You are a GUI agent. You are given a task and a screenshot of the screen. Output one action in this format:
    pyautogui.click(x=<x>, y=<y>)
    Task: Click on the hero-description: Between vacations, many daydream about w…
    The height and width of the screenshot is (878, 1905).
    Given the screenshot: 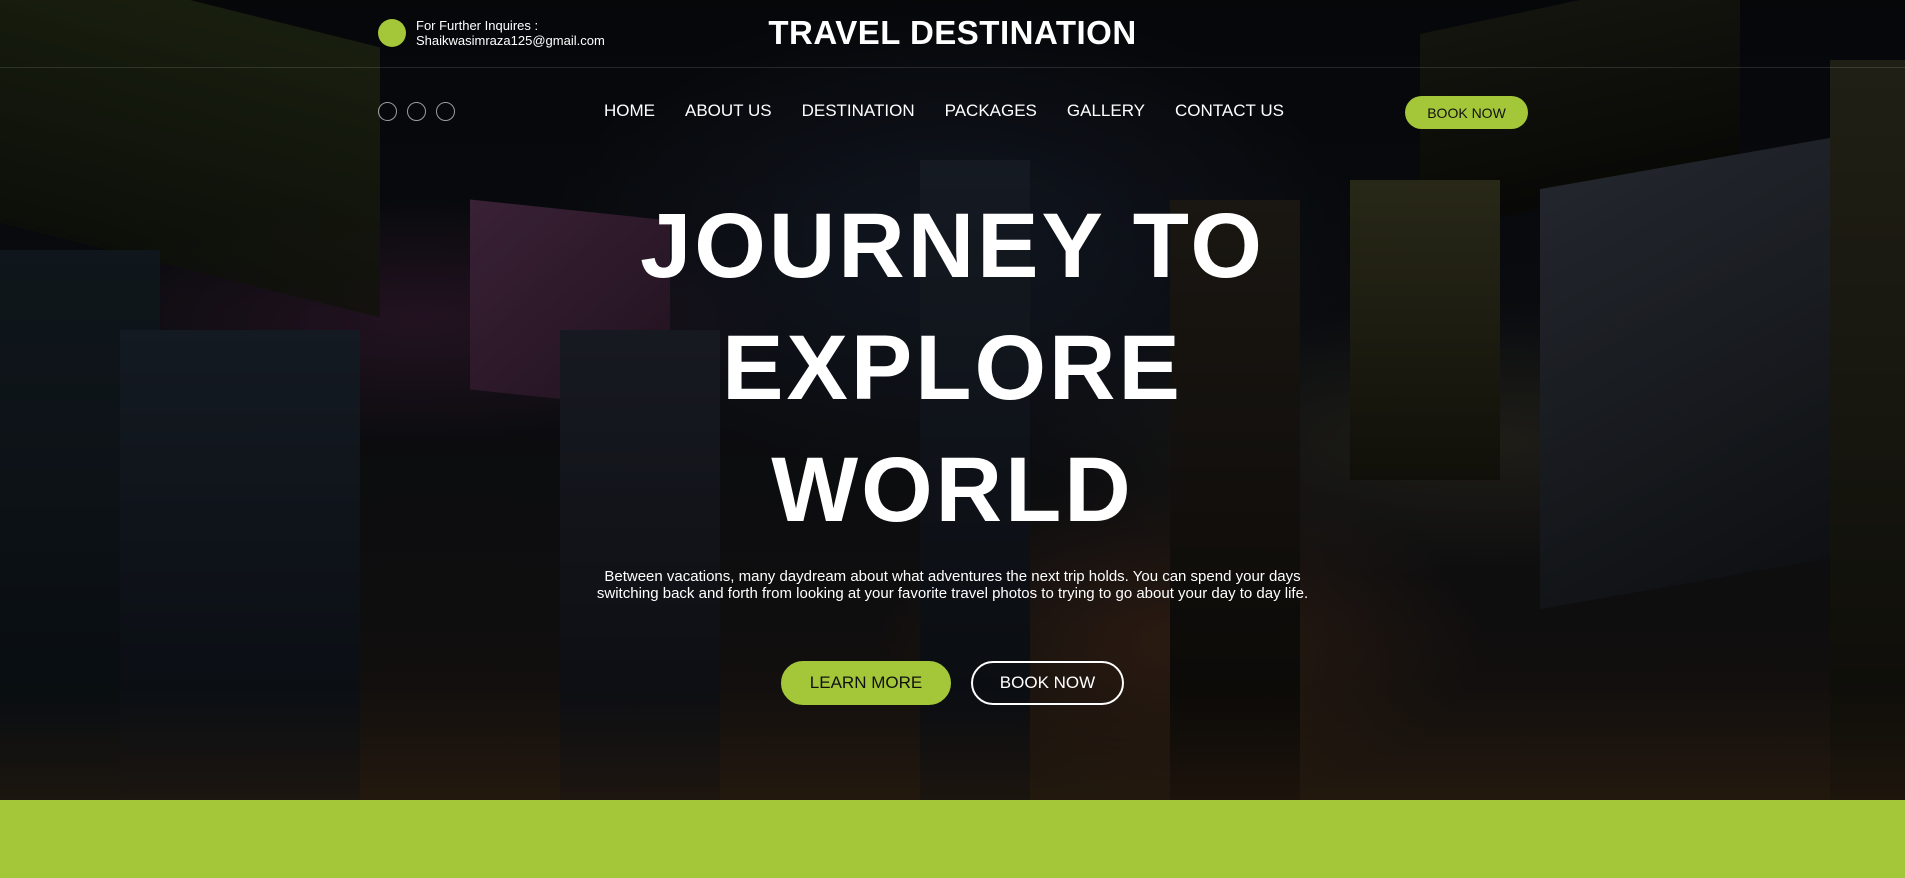 What is the action you would take?
    pyautogui.click(x=952, y=585)
    